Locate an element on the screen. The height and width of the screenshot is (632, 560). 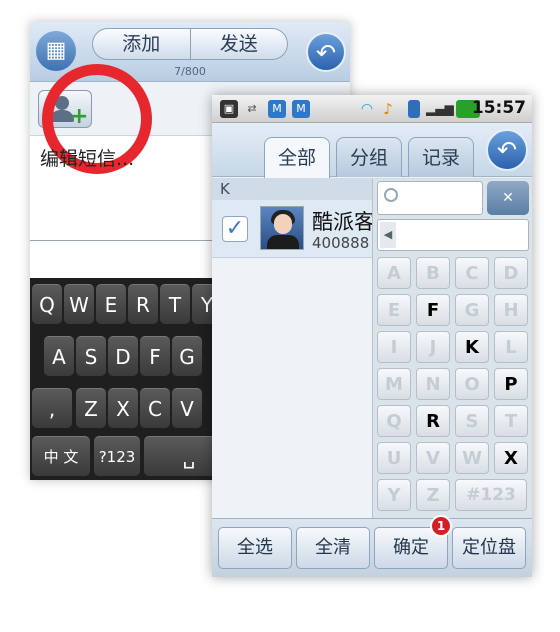
key-x: X is located at coordinates (123, 408).